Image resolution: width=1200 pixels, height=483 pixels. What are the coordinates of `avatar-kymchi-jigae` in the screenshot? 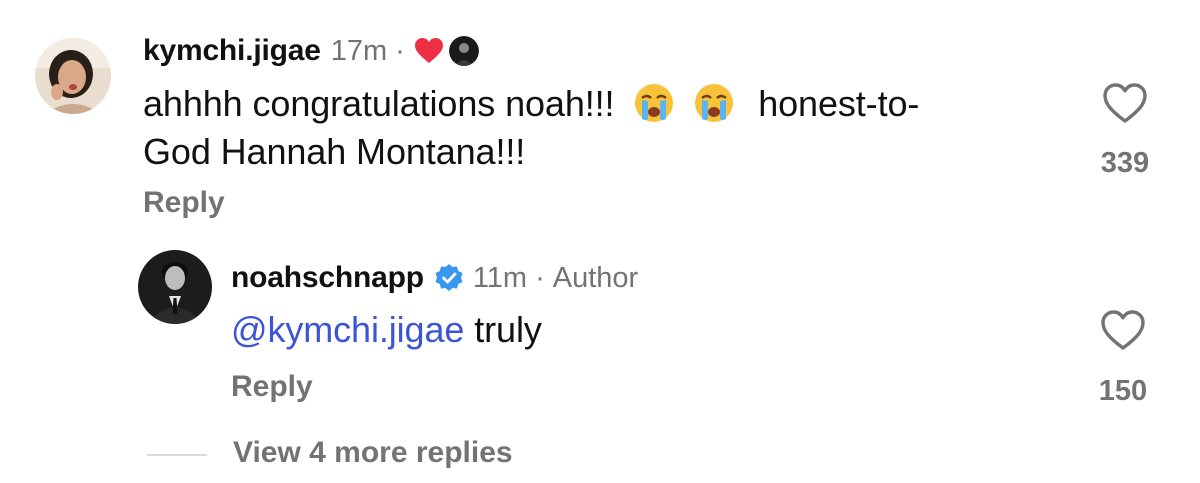 It's located at (73, 76).